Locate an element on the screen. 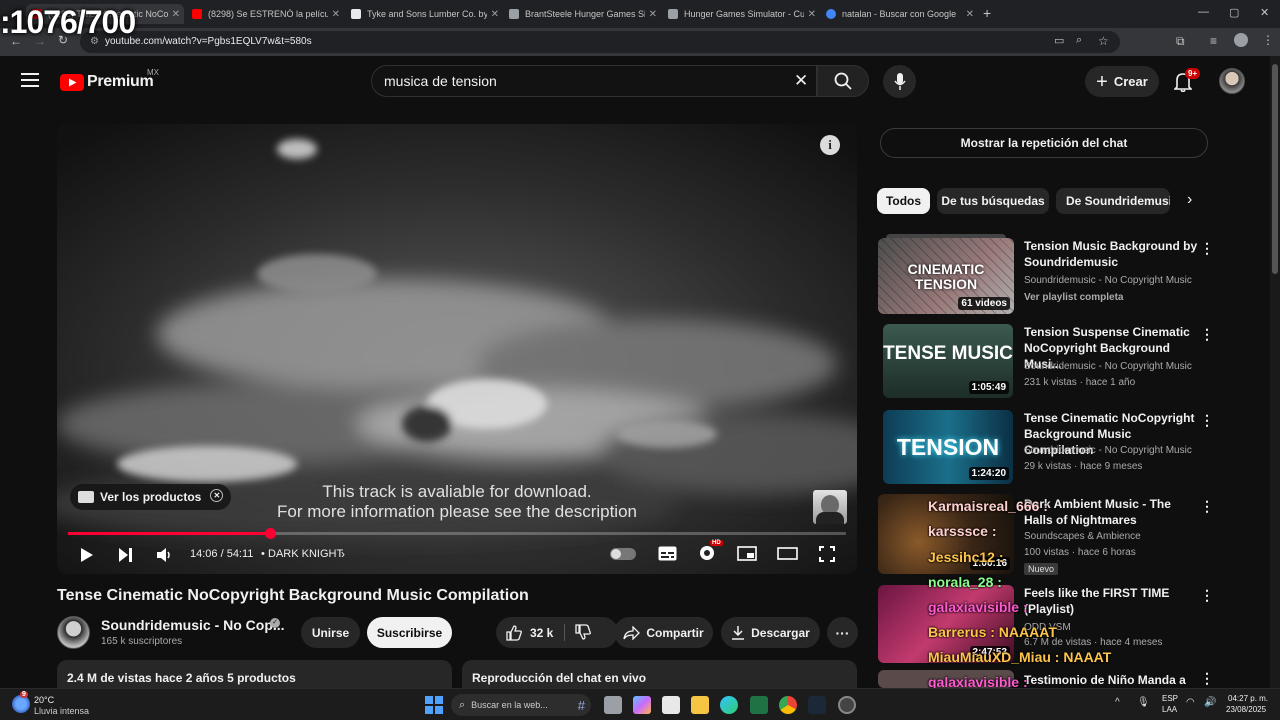 The width and height of the screenshot is (1280, 720). download-button: Descargar is located at coordinates (770, 632).